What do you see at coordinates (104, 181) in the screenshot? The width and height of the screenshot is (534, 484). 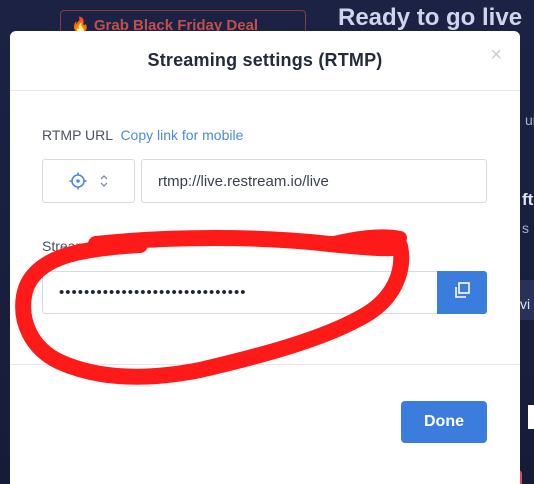 I see `chevron-up-down-icon` at bounding box center [104, 181].